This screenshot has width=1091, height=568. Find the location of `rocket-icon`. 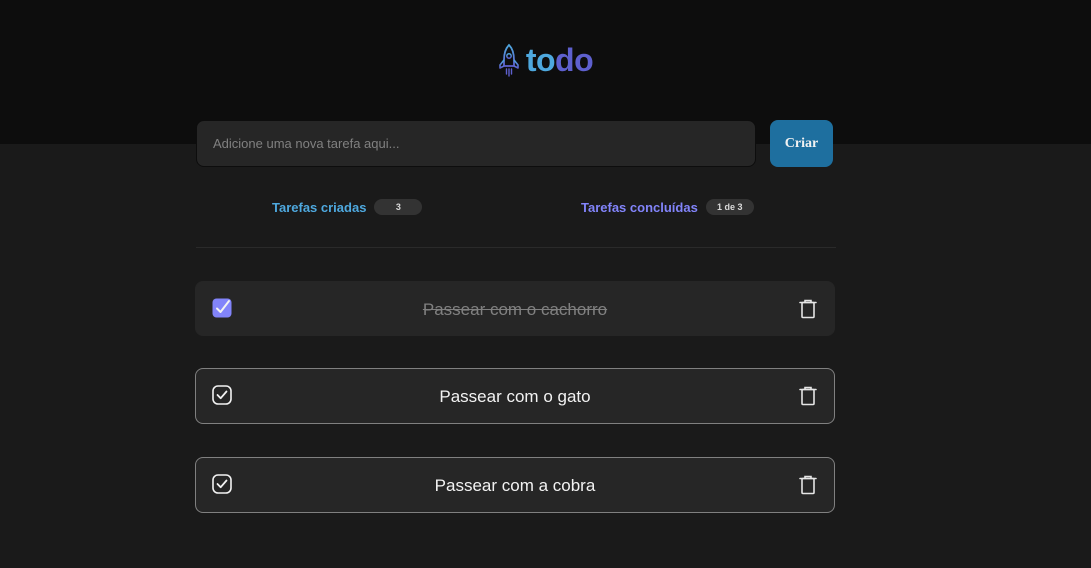

rocket-icon is located at coordinates (509, 60).